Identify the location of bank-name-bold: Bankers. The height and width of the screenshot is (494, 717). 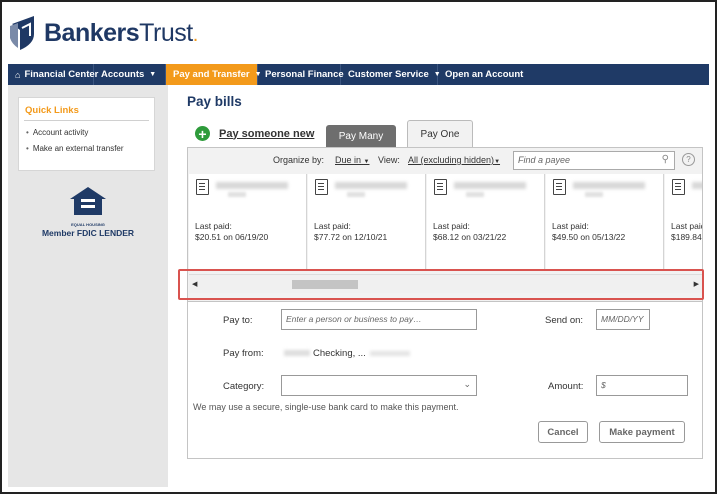
(92, 32).